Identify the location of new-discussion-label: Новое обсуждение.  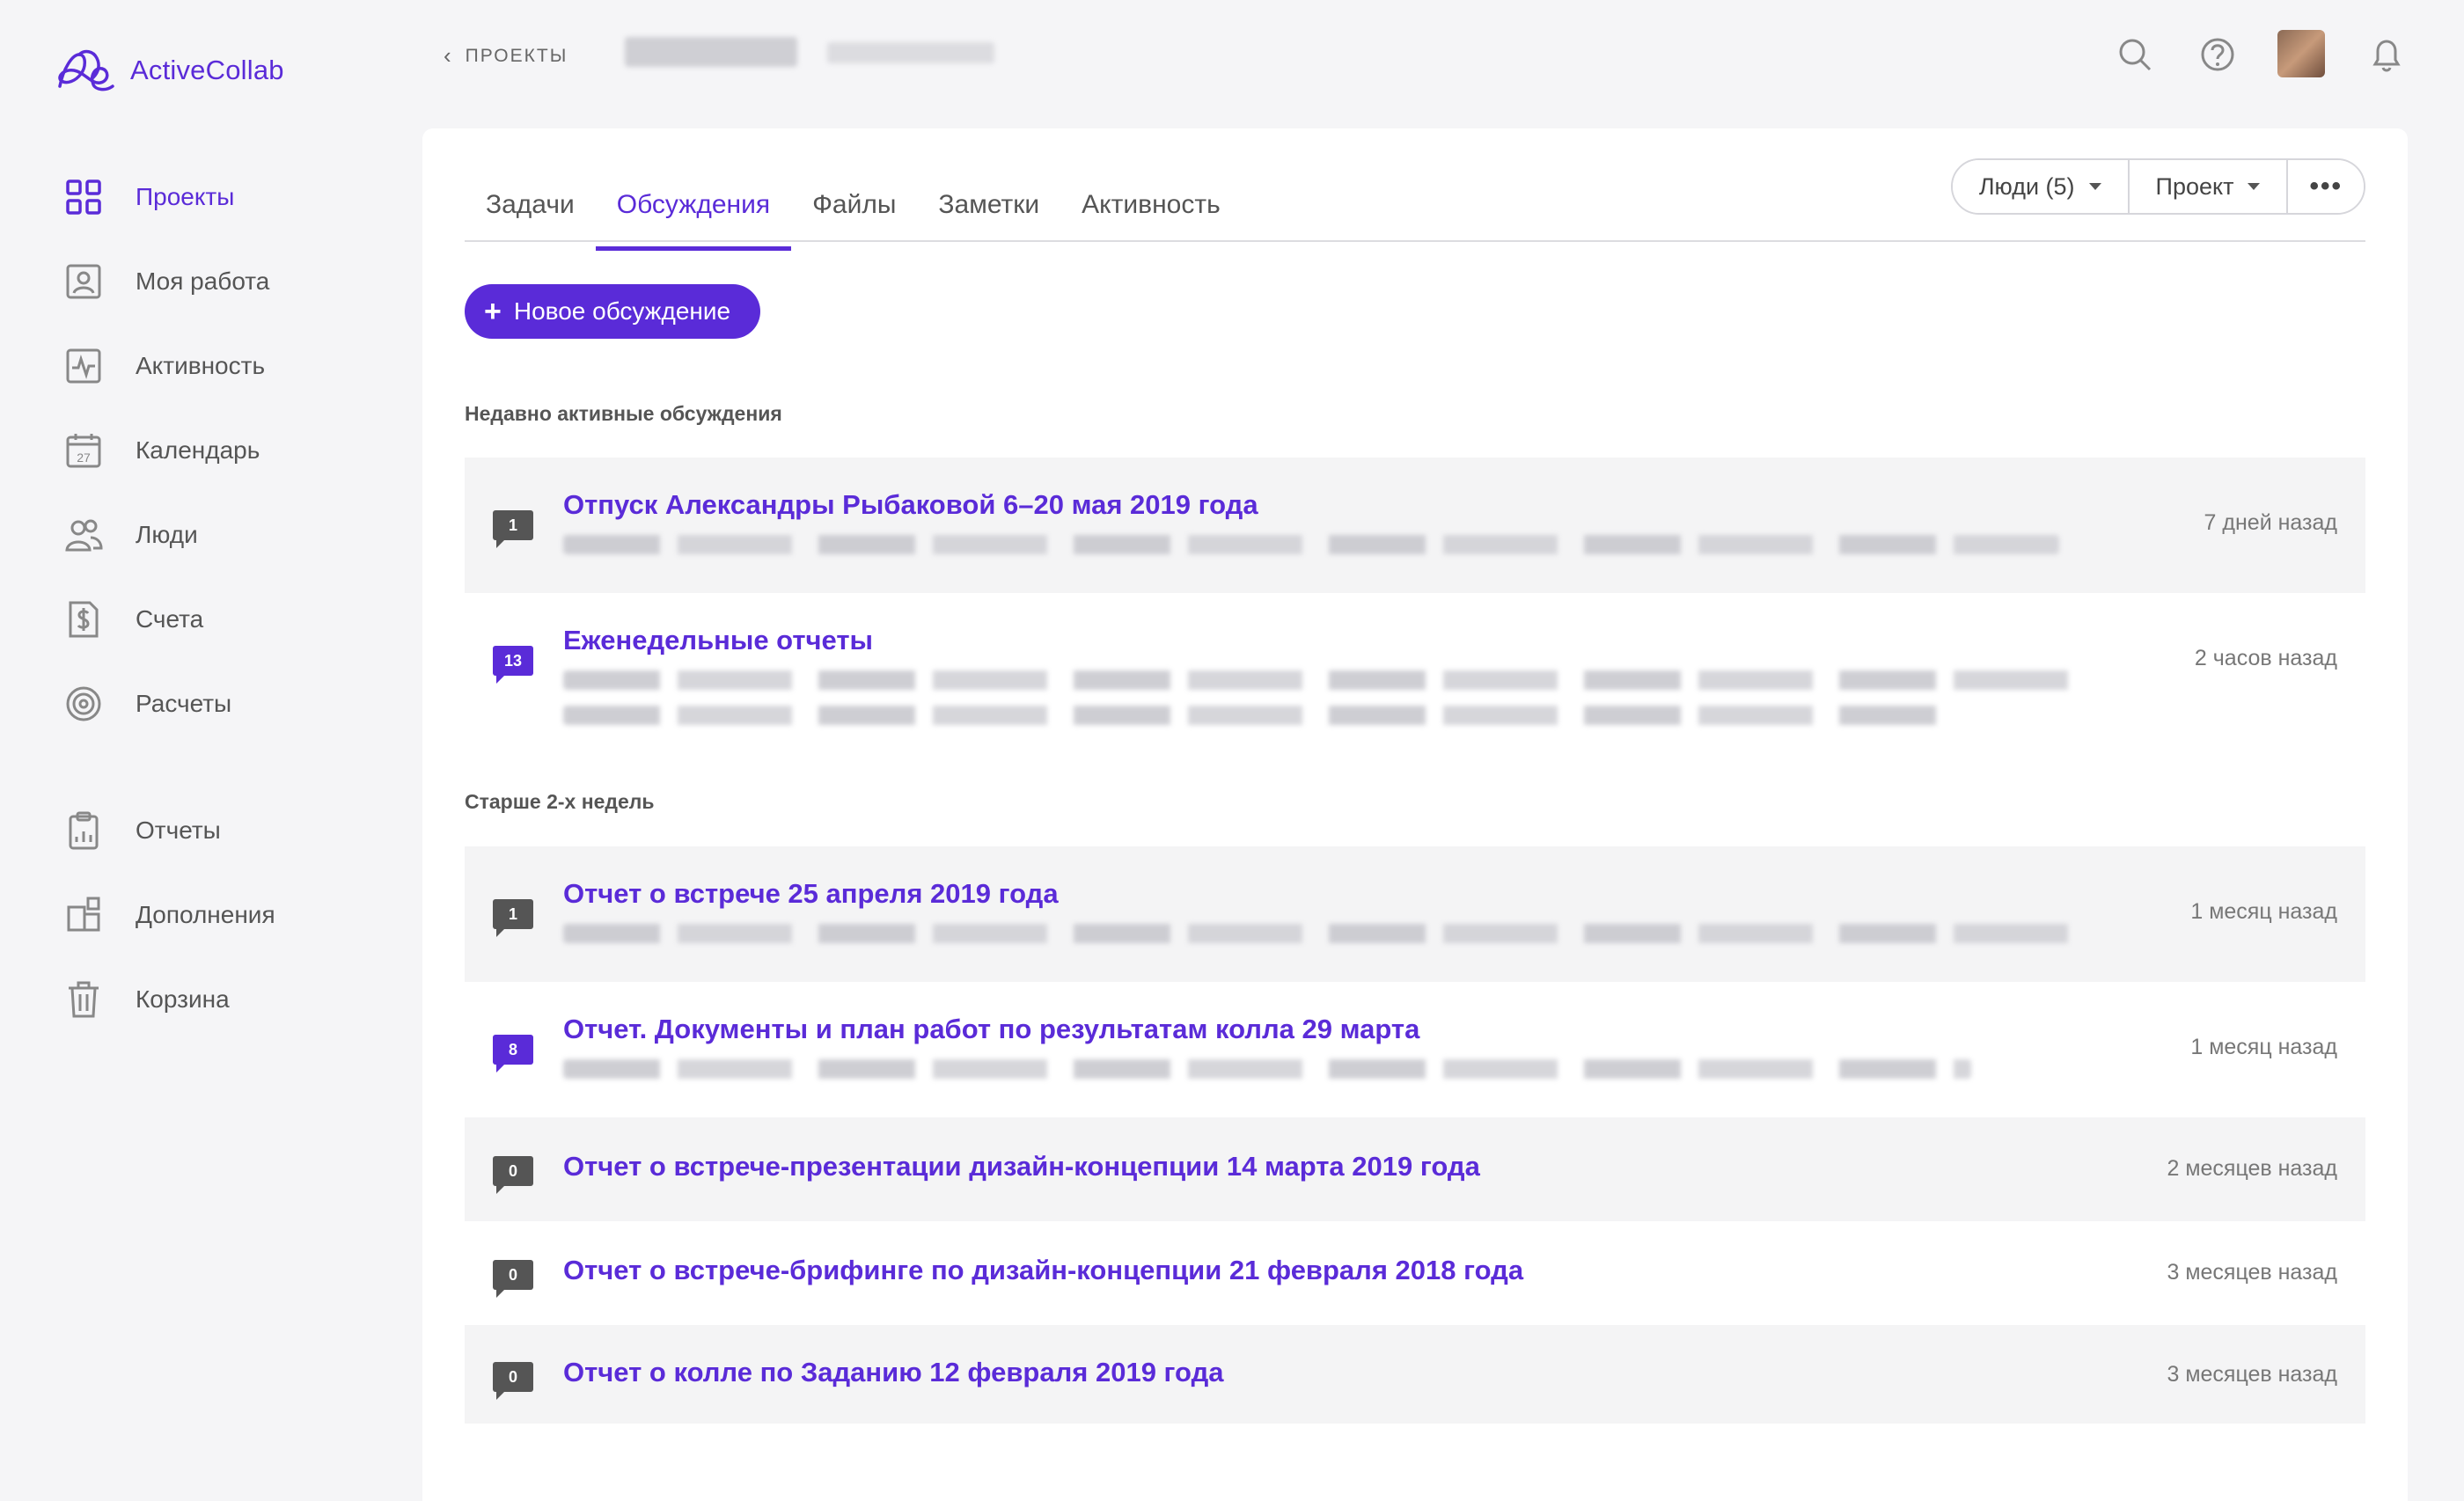
(622, 311).